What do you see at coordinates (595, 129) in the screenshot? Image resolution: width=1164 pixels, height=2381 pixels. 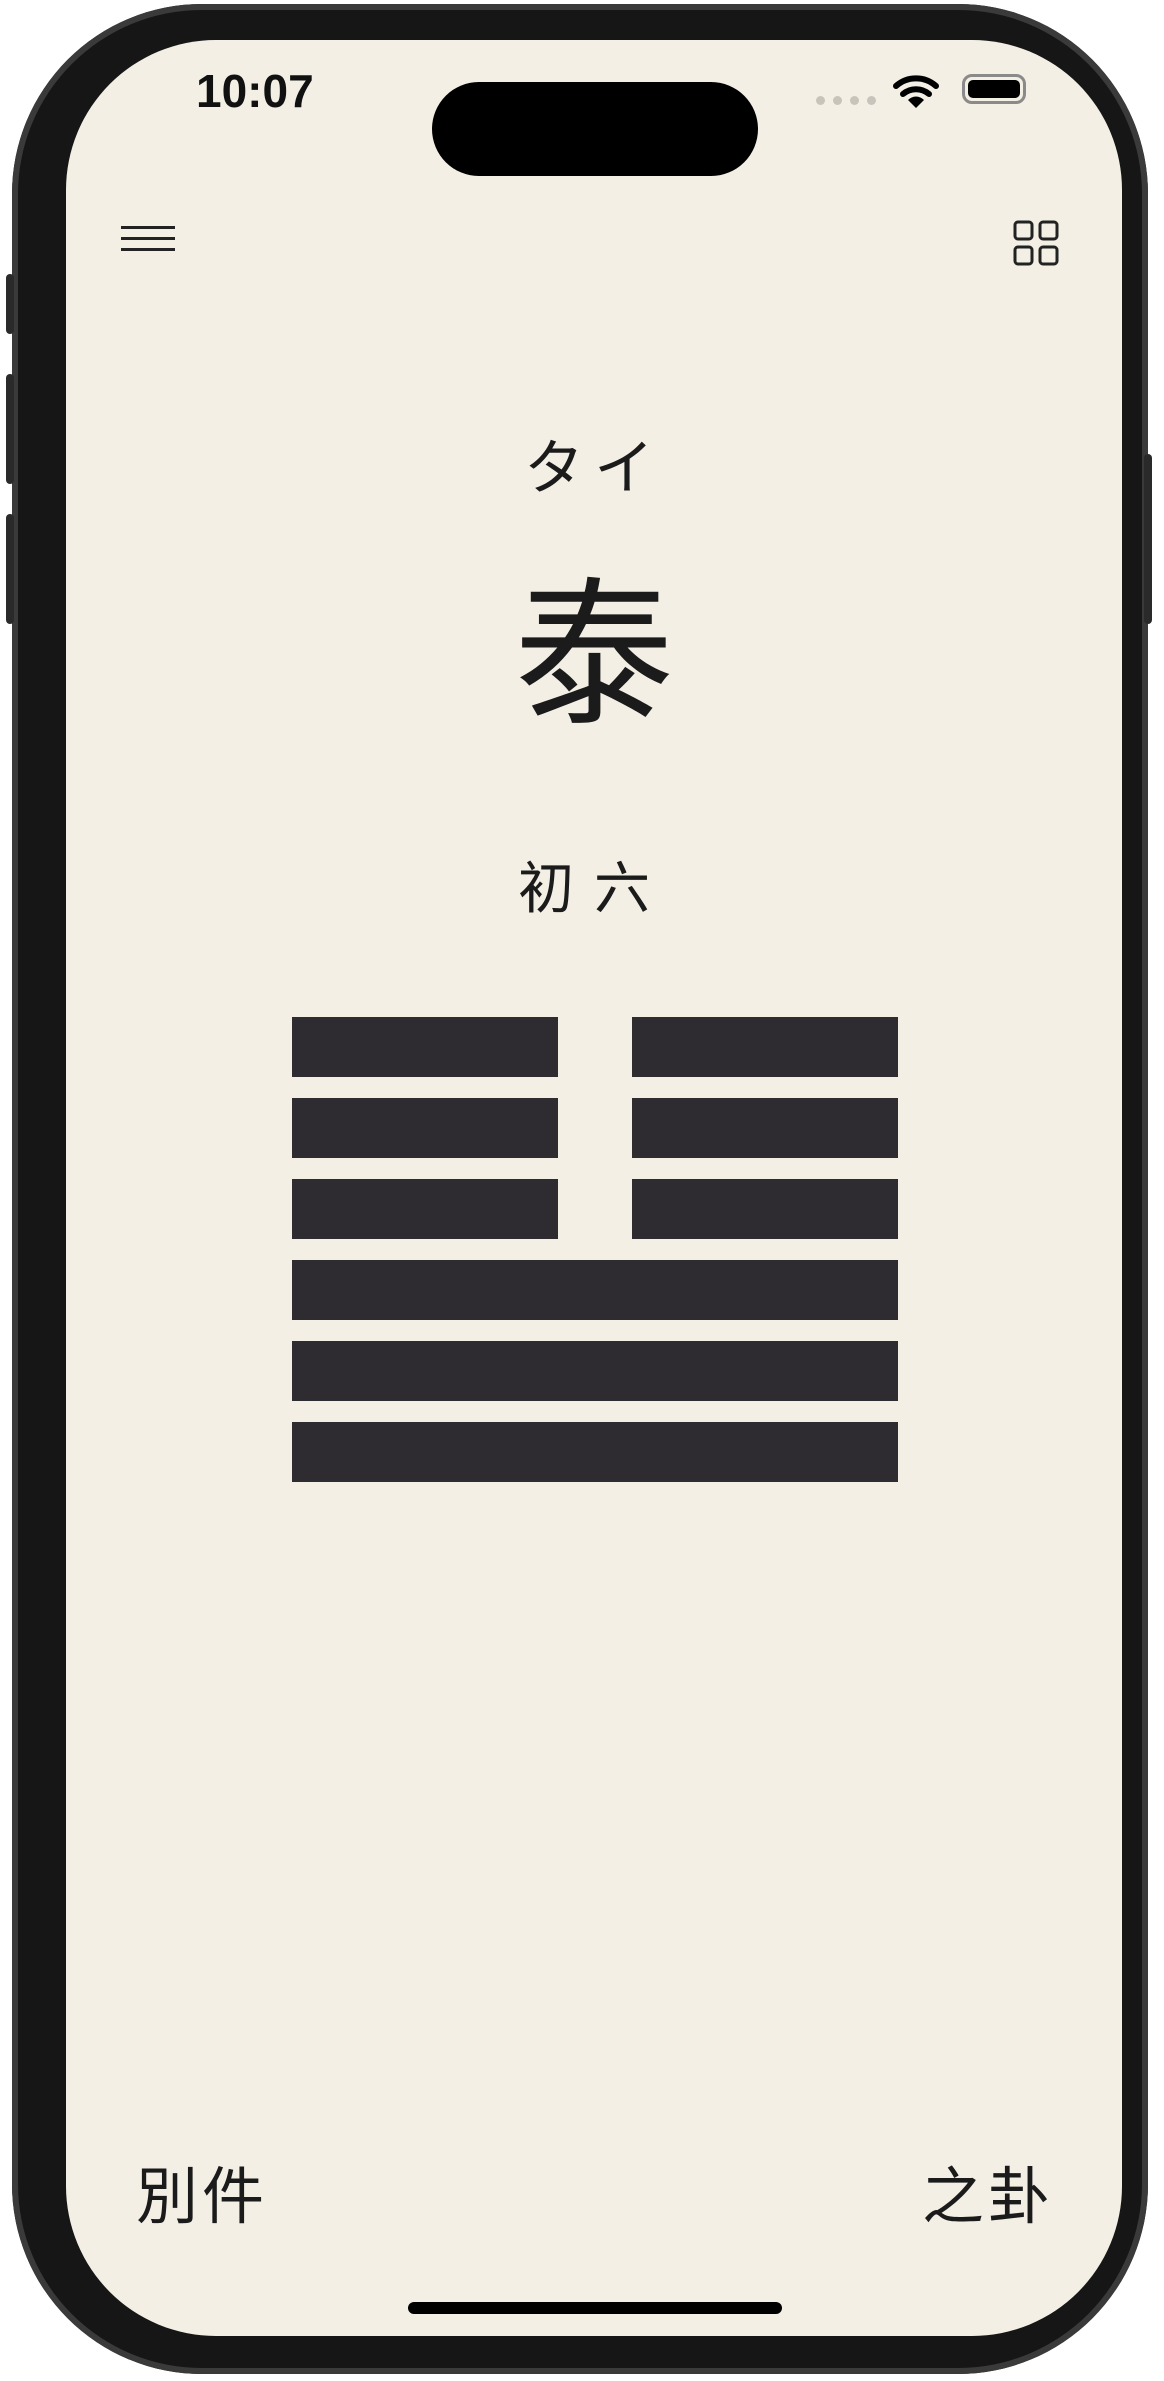 I see `dynamic-island` at bounding box center [595, 129].